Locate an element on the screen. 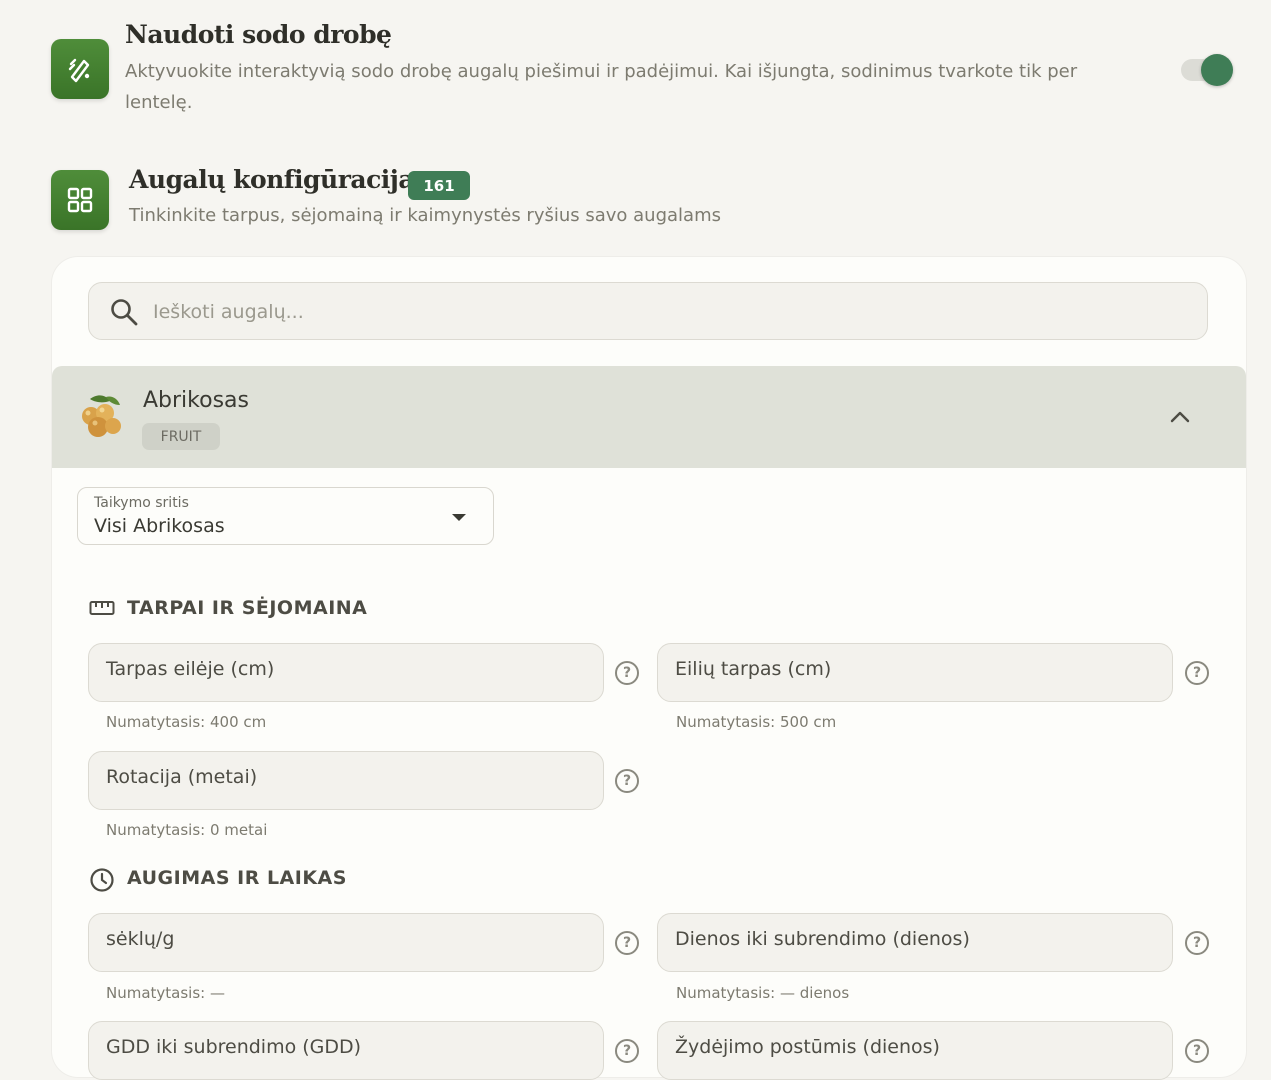 Image resolution: width=1271 pixels, height=1080 pixels. plant-config-icon-tile is located at coordinates (80, 200).